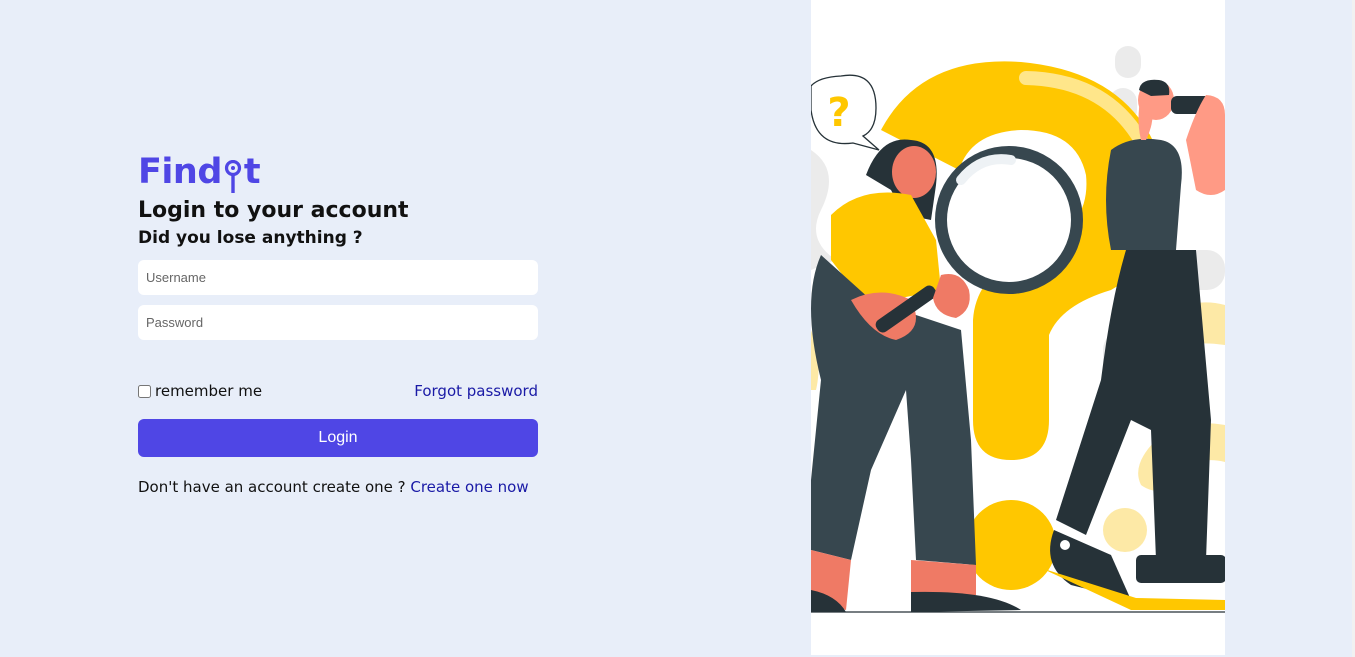 The width and height of the screenshot is (1355, 657). I want to click on page-title: Login to your account, so click(273, 210).